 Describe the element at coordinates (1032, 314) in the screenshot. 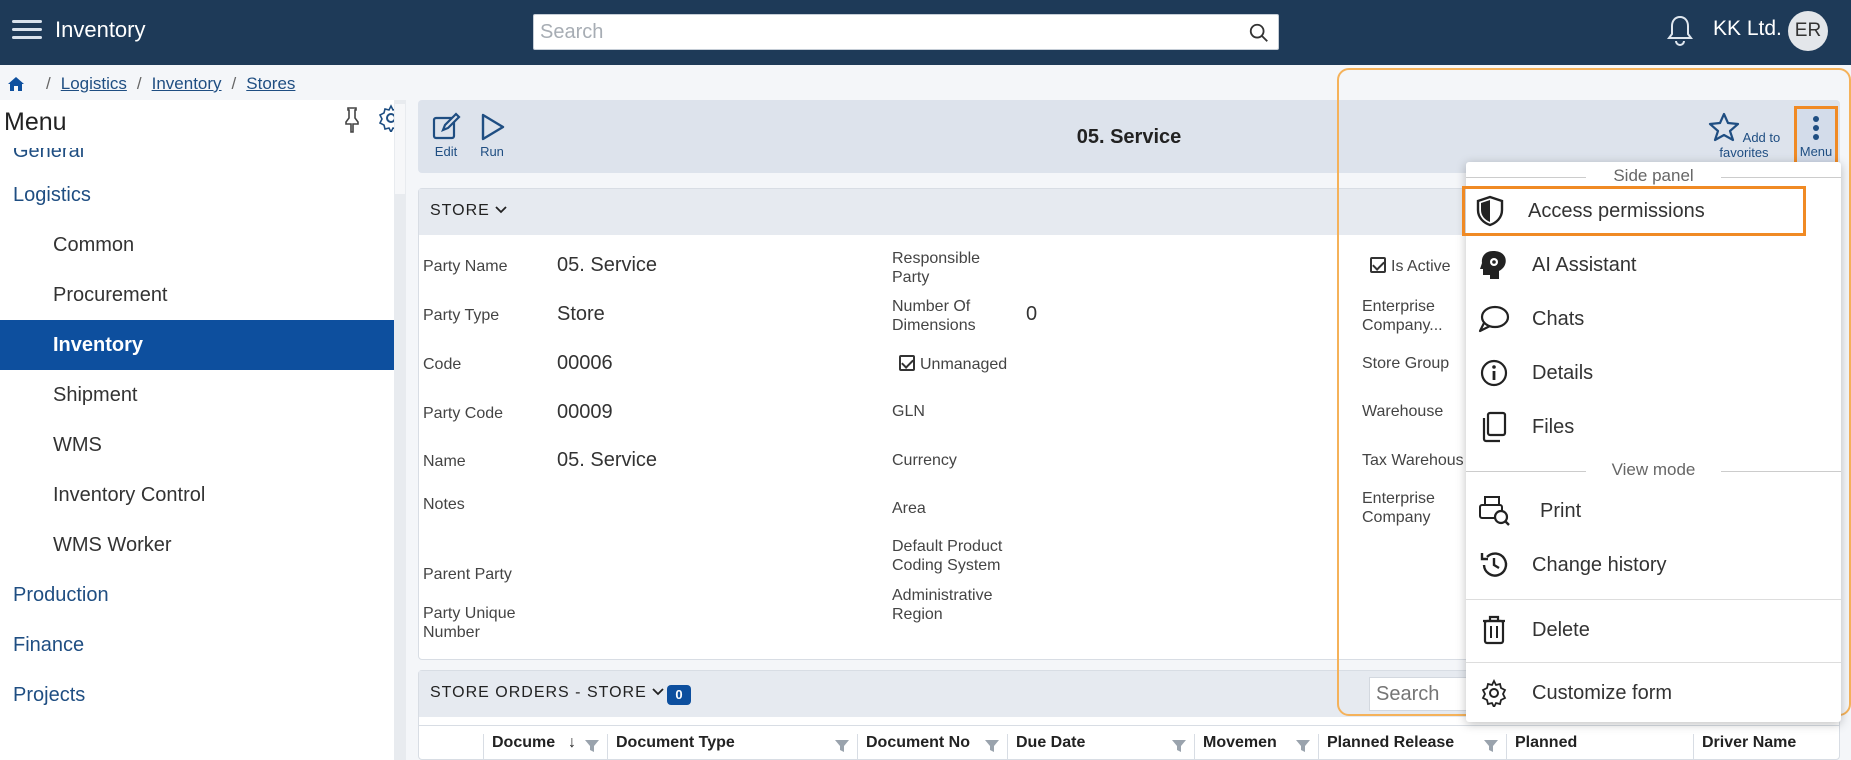

I see `number-of-dimensions-value: 0` at that location.